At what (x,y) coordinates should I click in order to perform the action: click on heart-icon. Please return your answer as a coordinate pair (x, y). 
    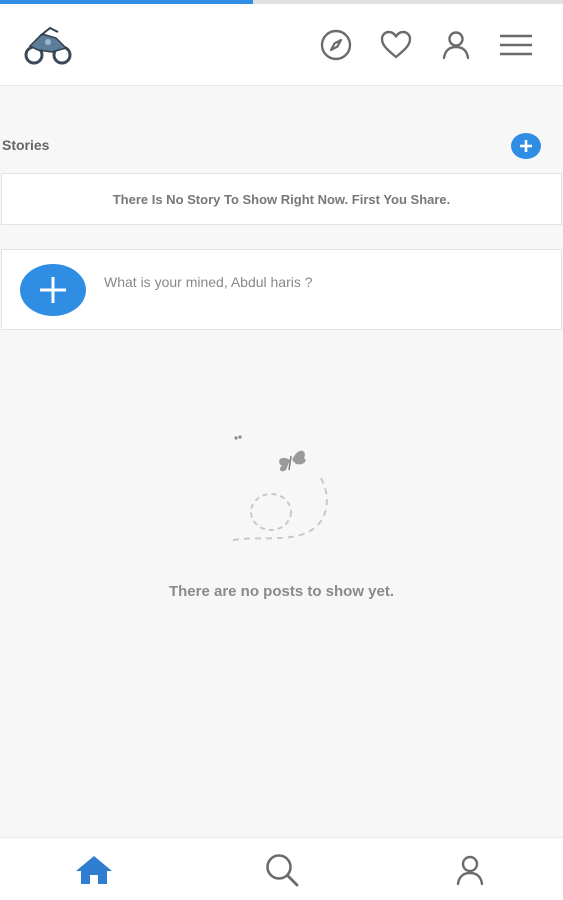
    Looking at the image, I should click on (396, 45).